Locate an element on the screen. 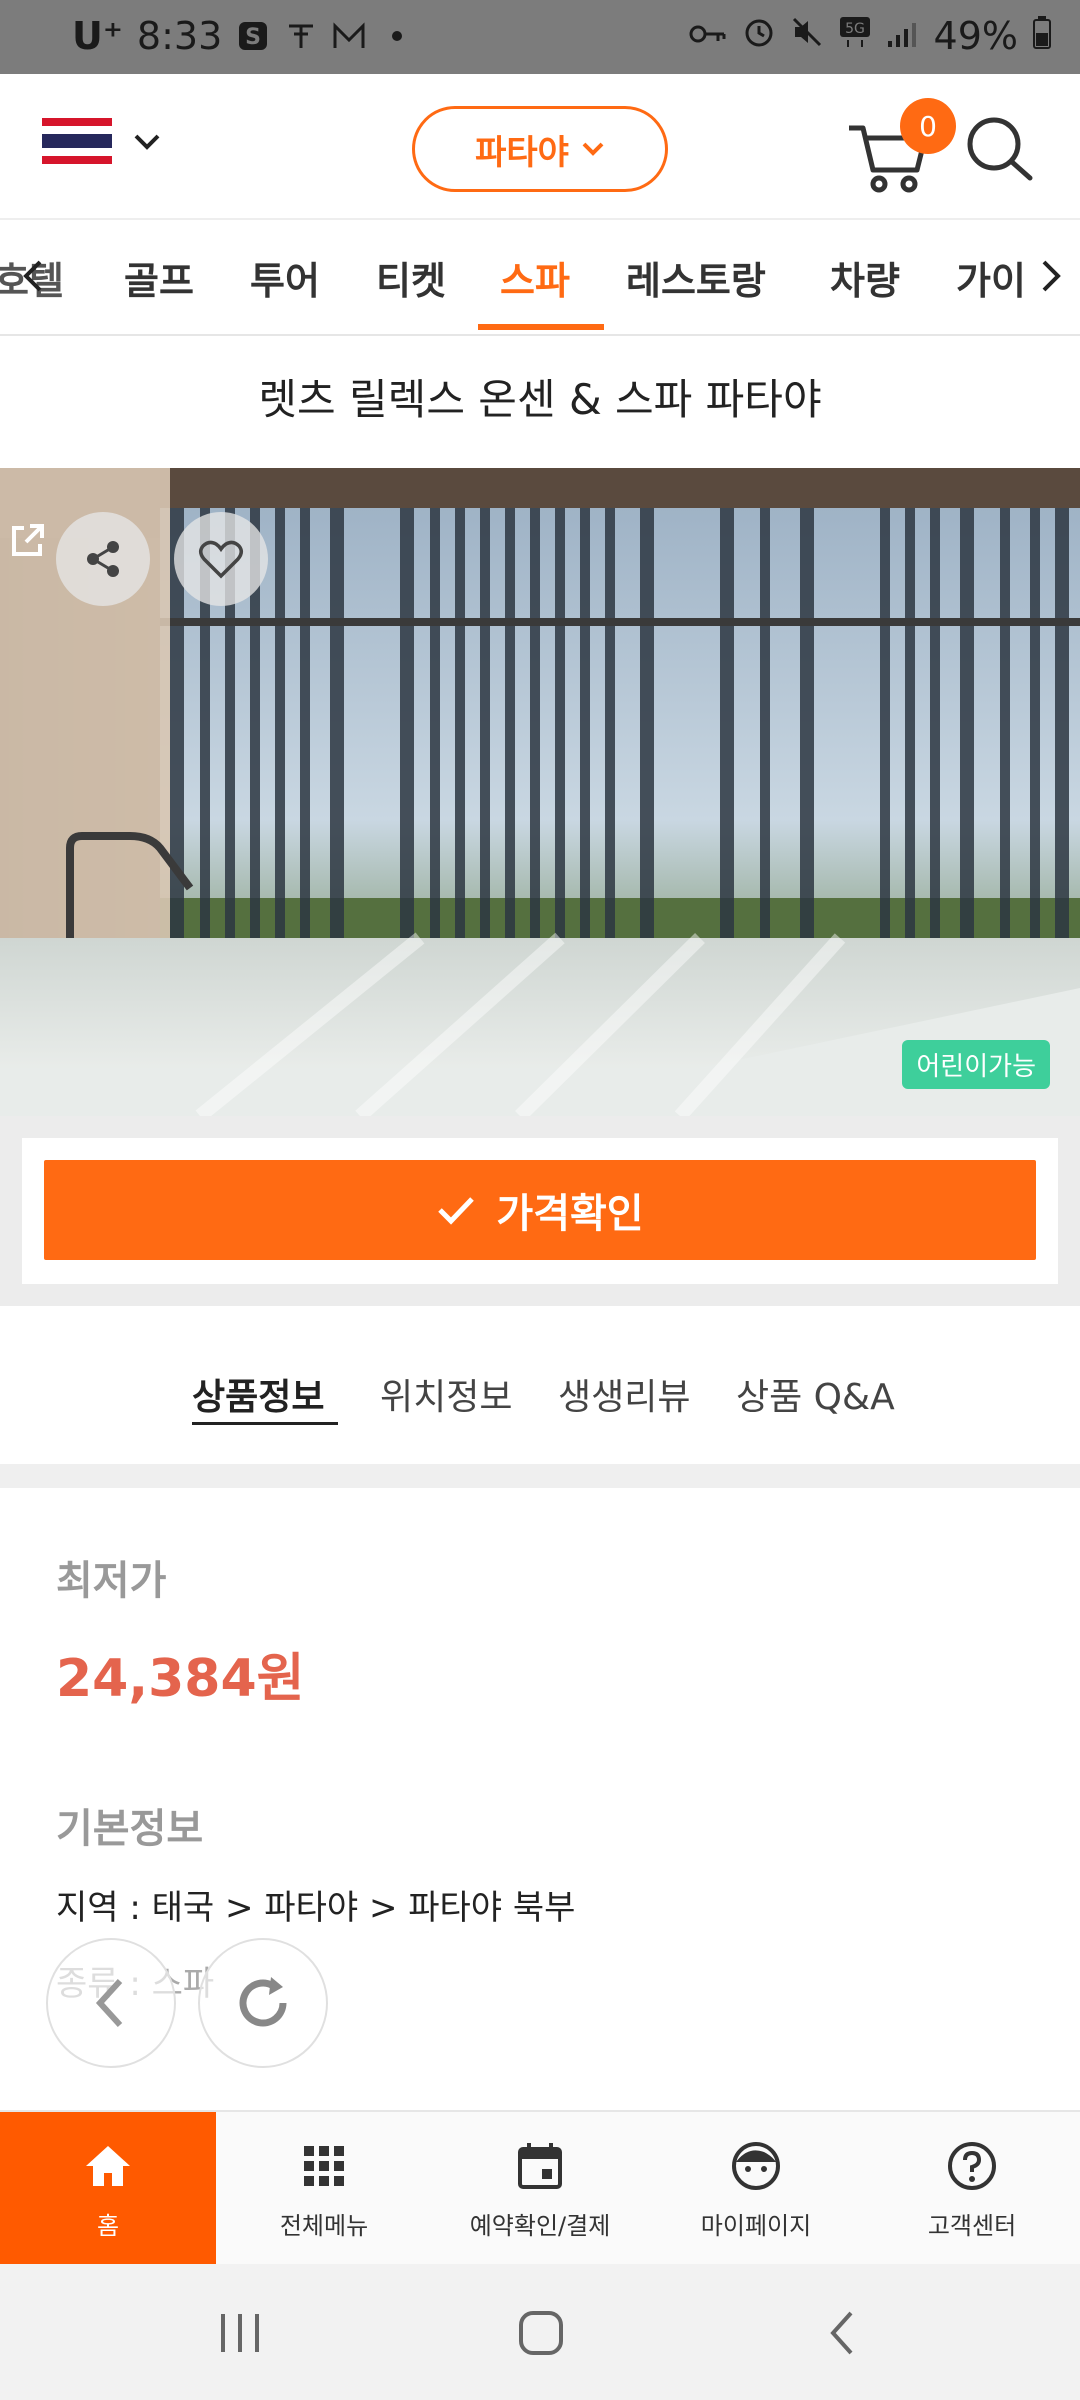 Image resolution: width=1080 pixels, height=2400 pixels. nav-mypage: 마이페이지 is located at coordinates (756, 2189).